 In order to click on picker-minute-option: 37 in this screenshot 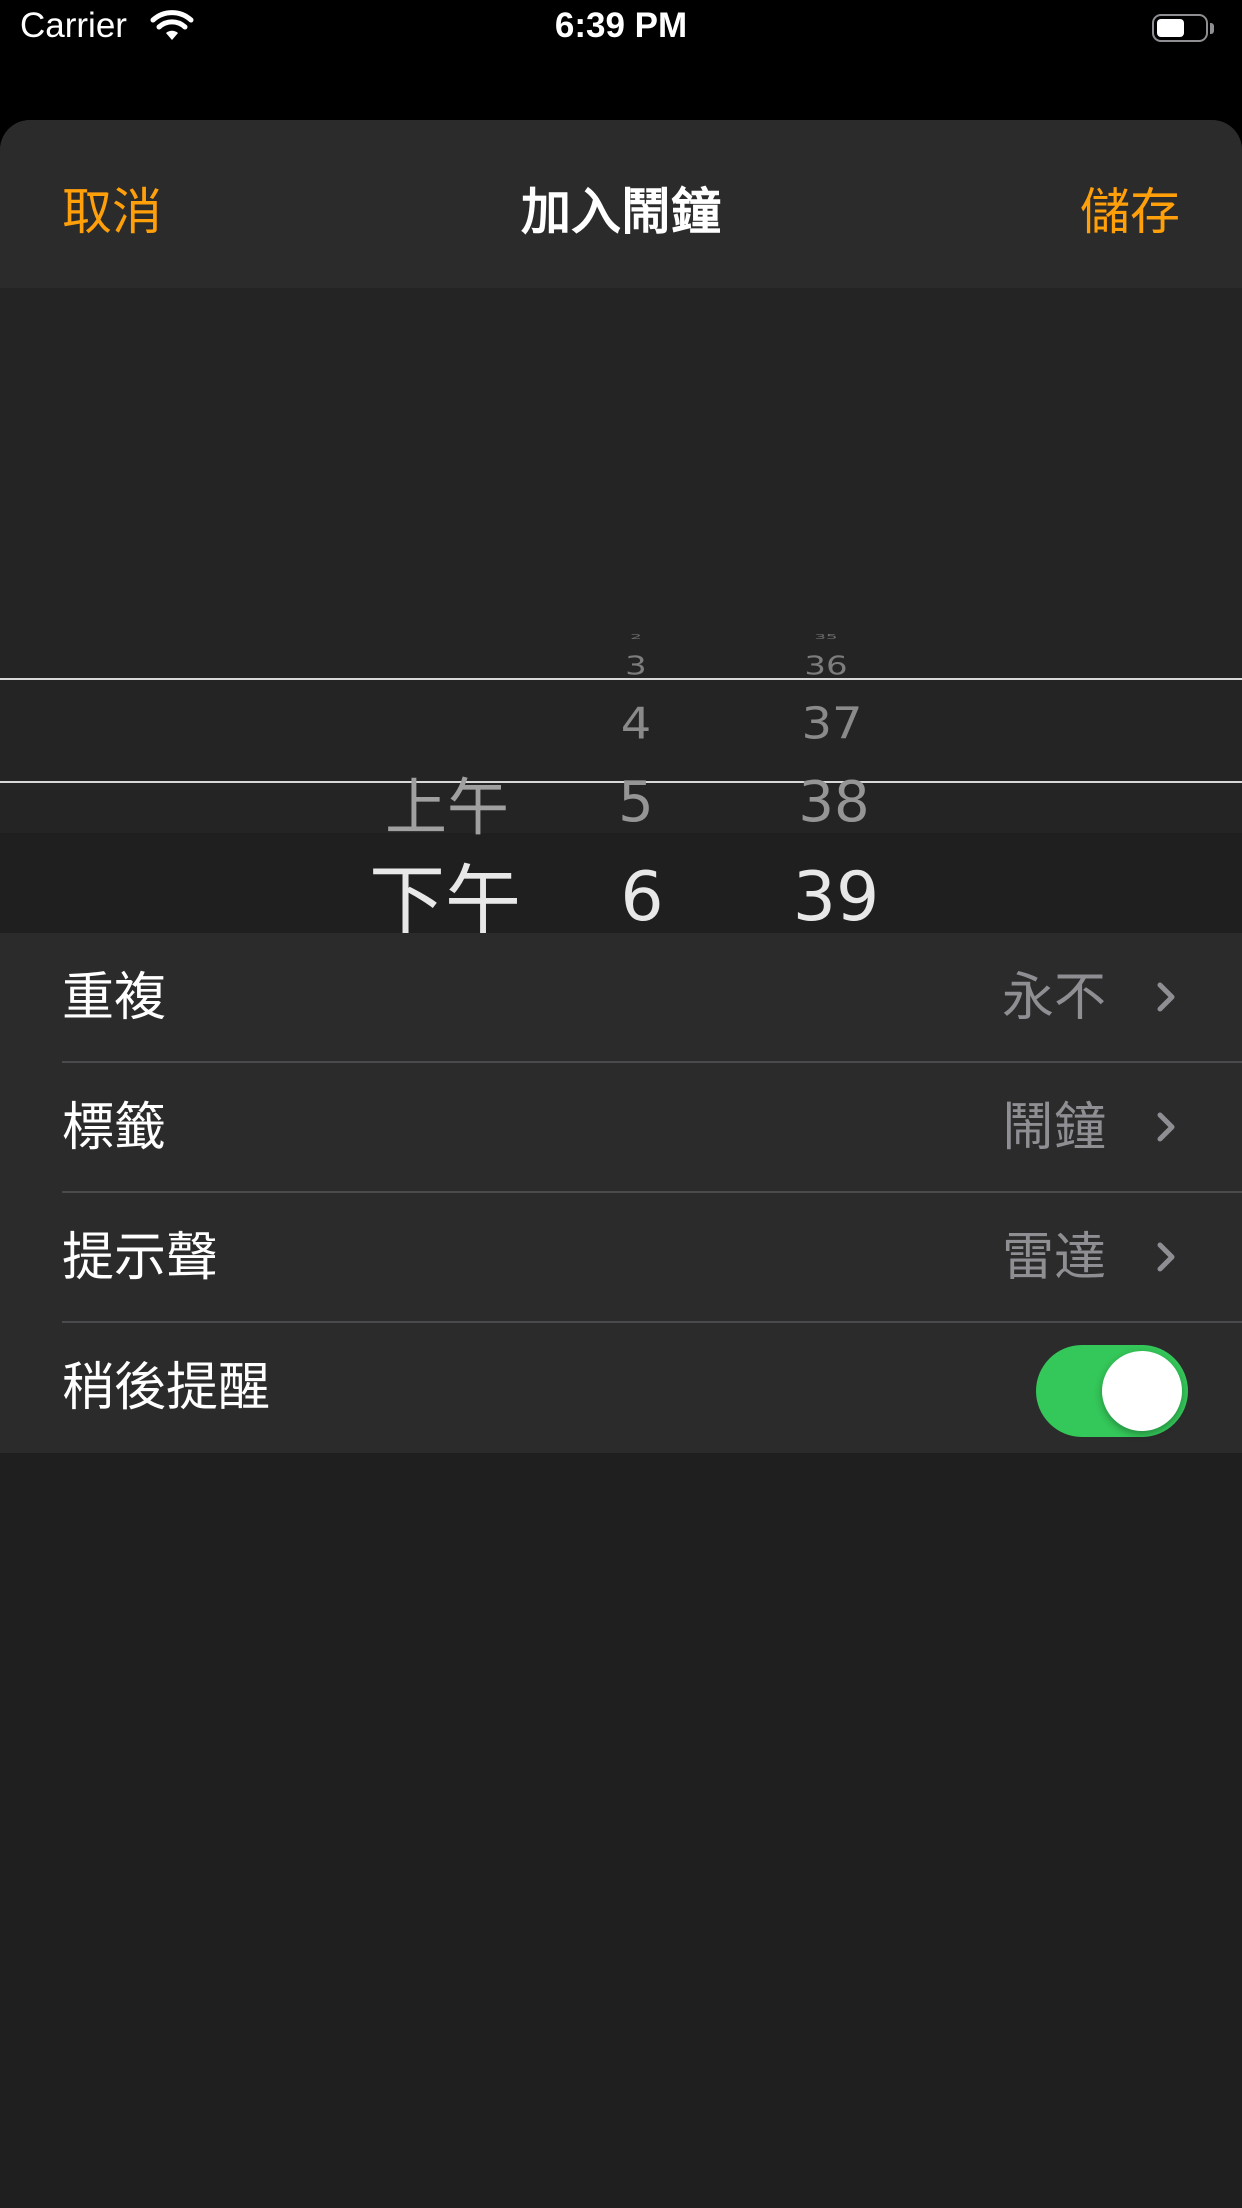, I will do `click(831, 723)`.